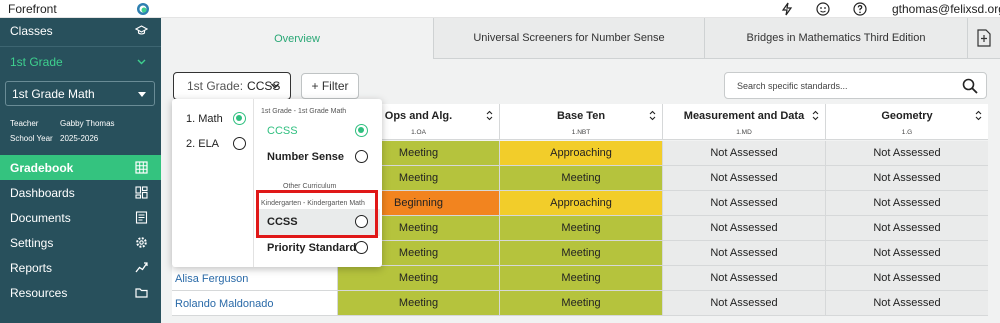  I want to click on standard-select-prefix: 1st Grade:, so click(215, 86).